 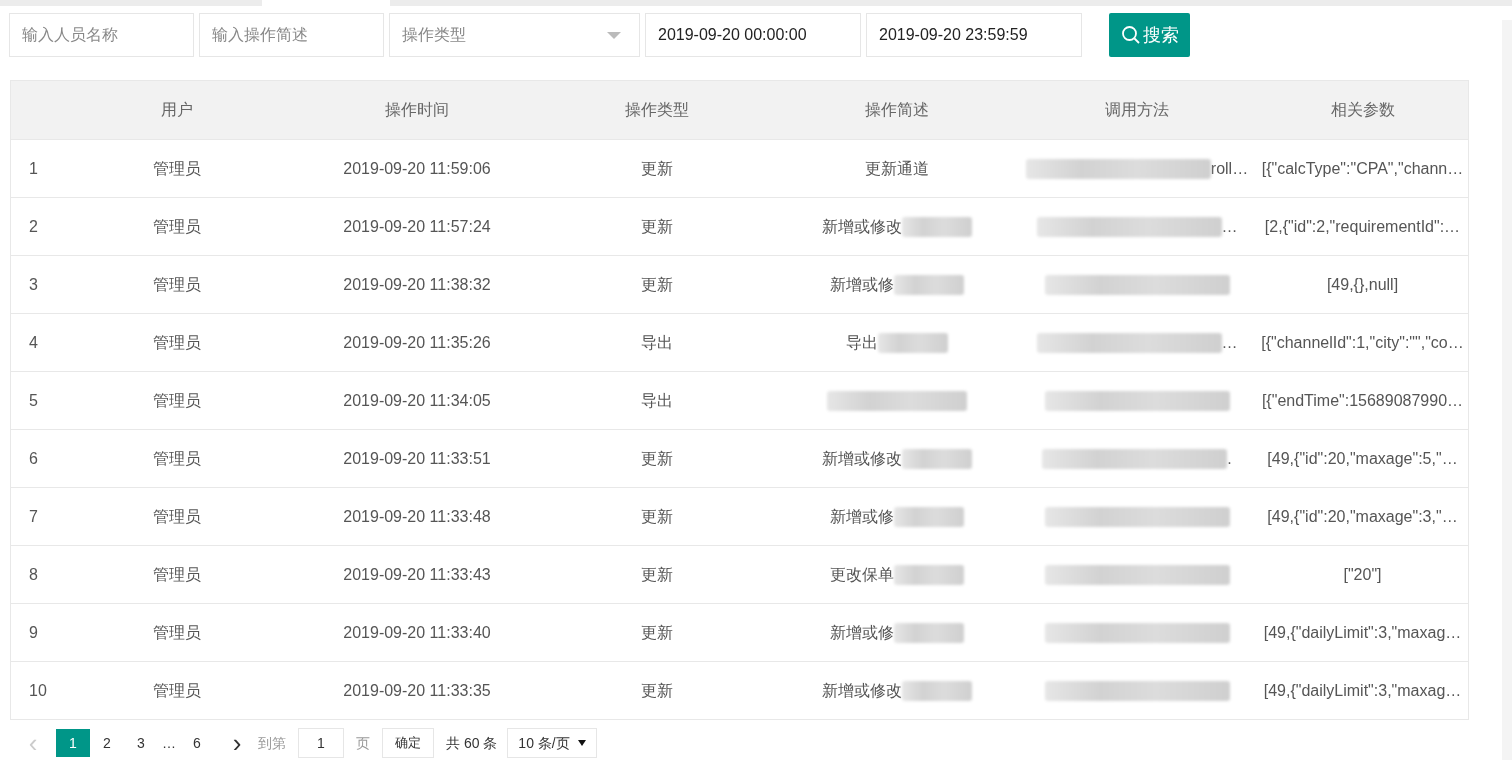 I want to click on table-cell: 5, so click(x=33, y=400).